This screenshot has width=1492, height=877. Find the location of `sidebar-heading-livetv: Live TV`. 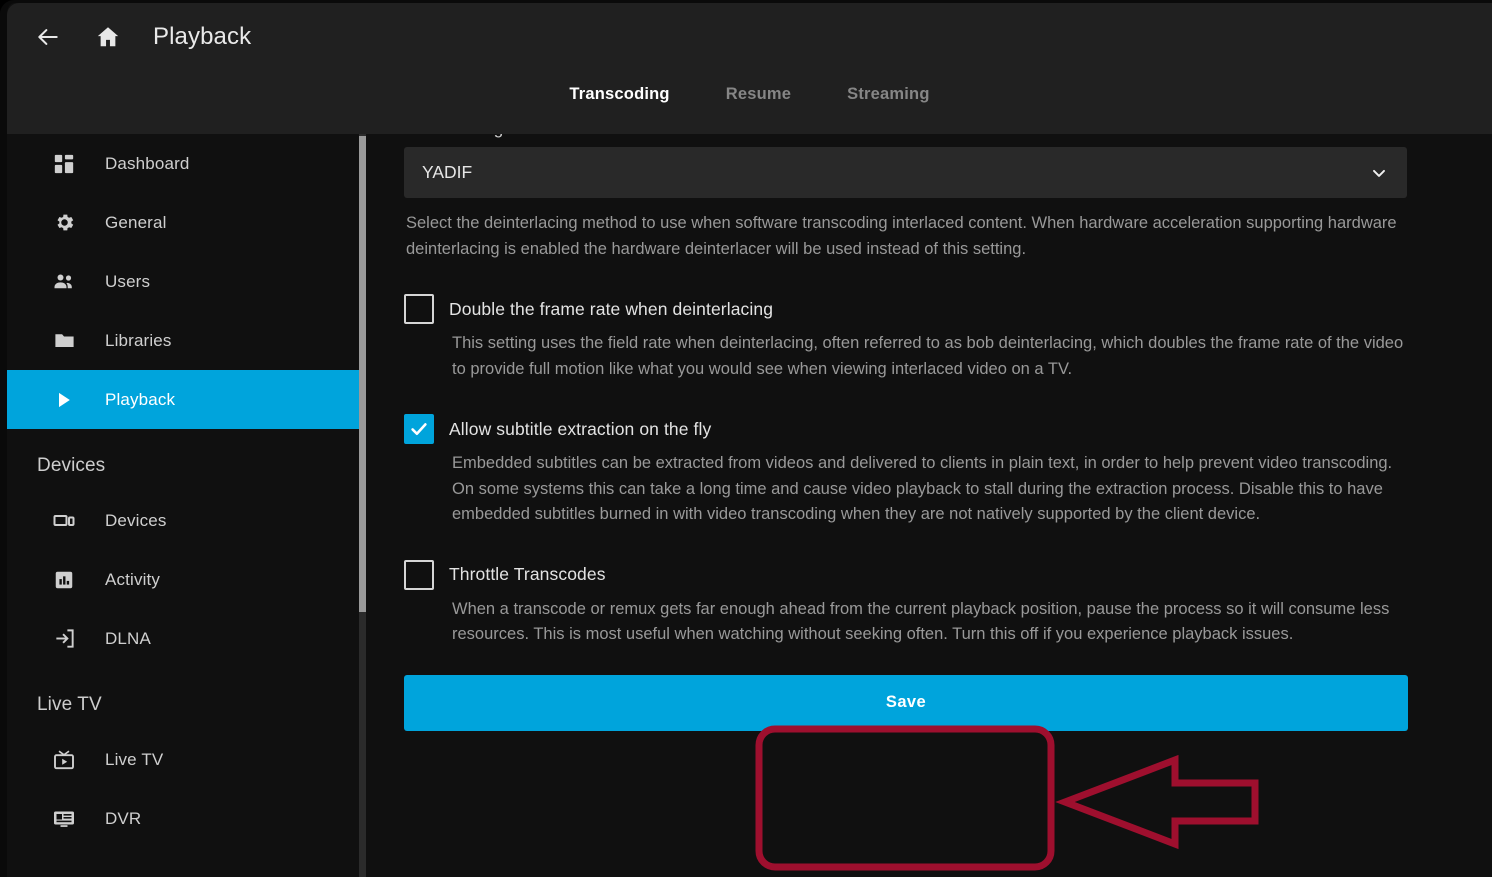

sidebar-heading-livetv: Live TV is located at coordinates (69, 704).